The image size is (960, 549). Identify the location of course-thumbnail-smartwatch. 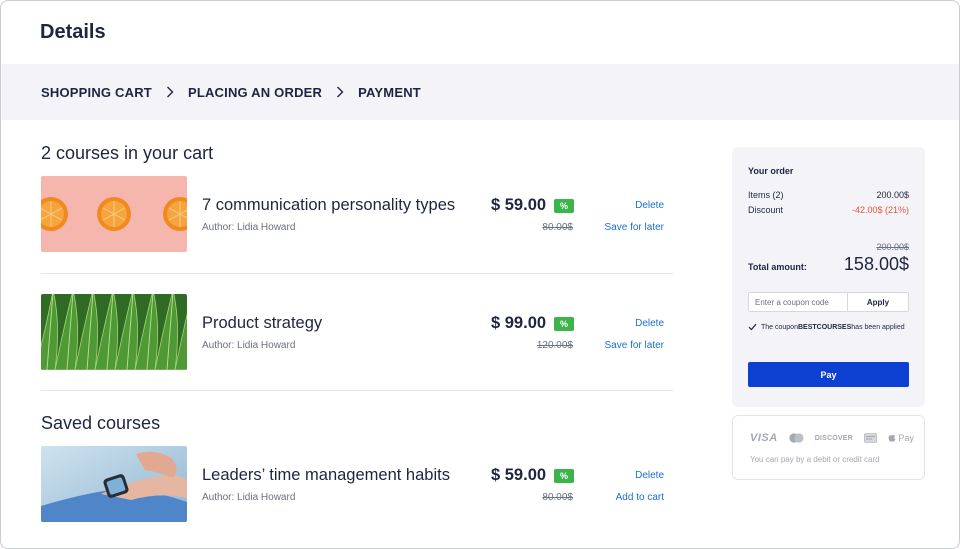
(114, 484).